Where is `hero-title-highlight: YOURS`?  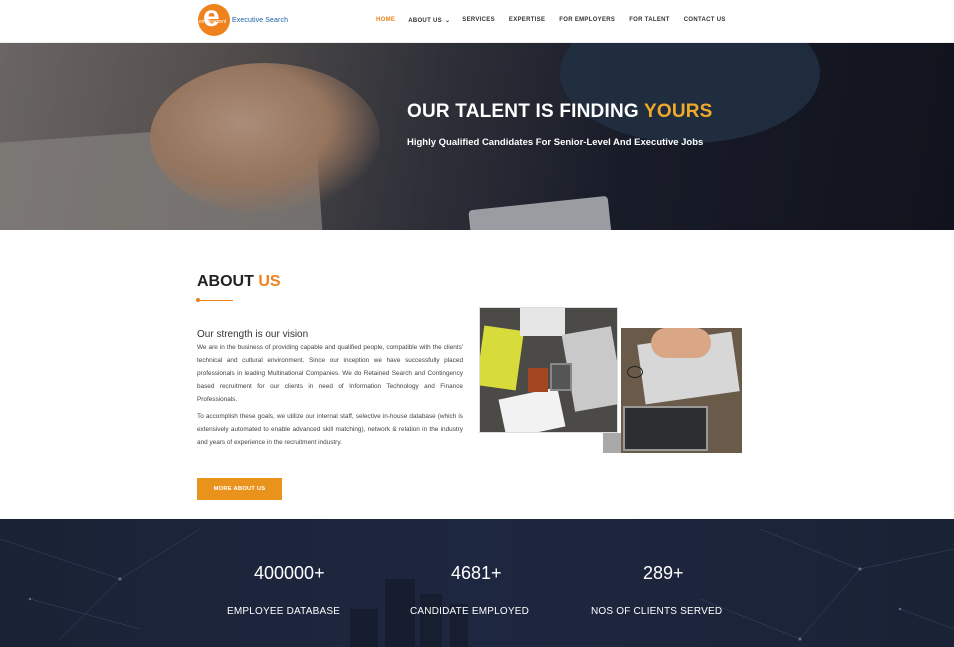 hero-title-highlight: YOURS is located at coordinates (678, 111).